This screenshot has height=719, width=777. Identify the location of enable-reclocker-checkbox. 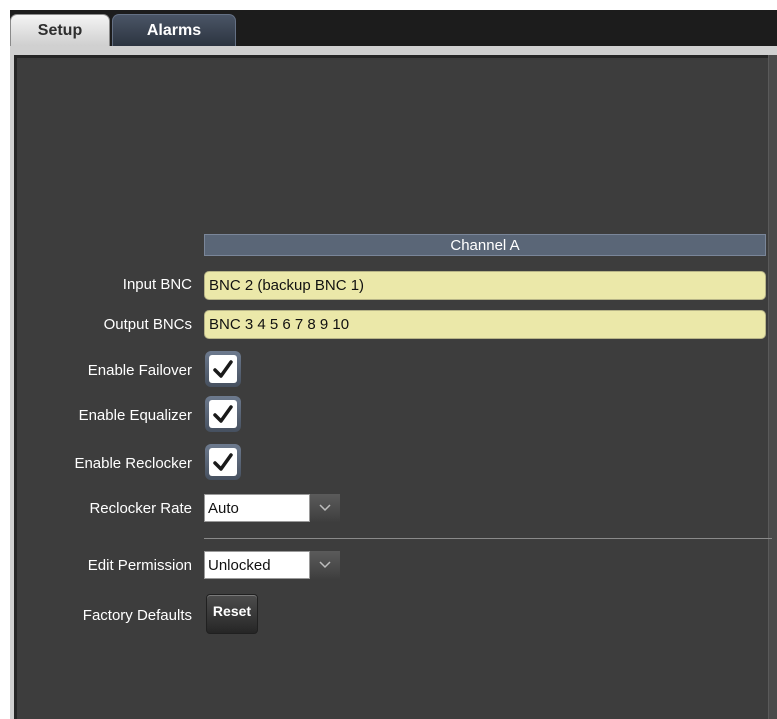
(223, 462).